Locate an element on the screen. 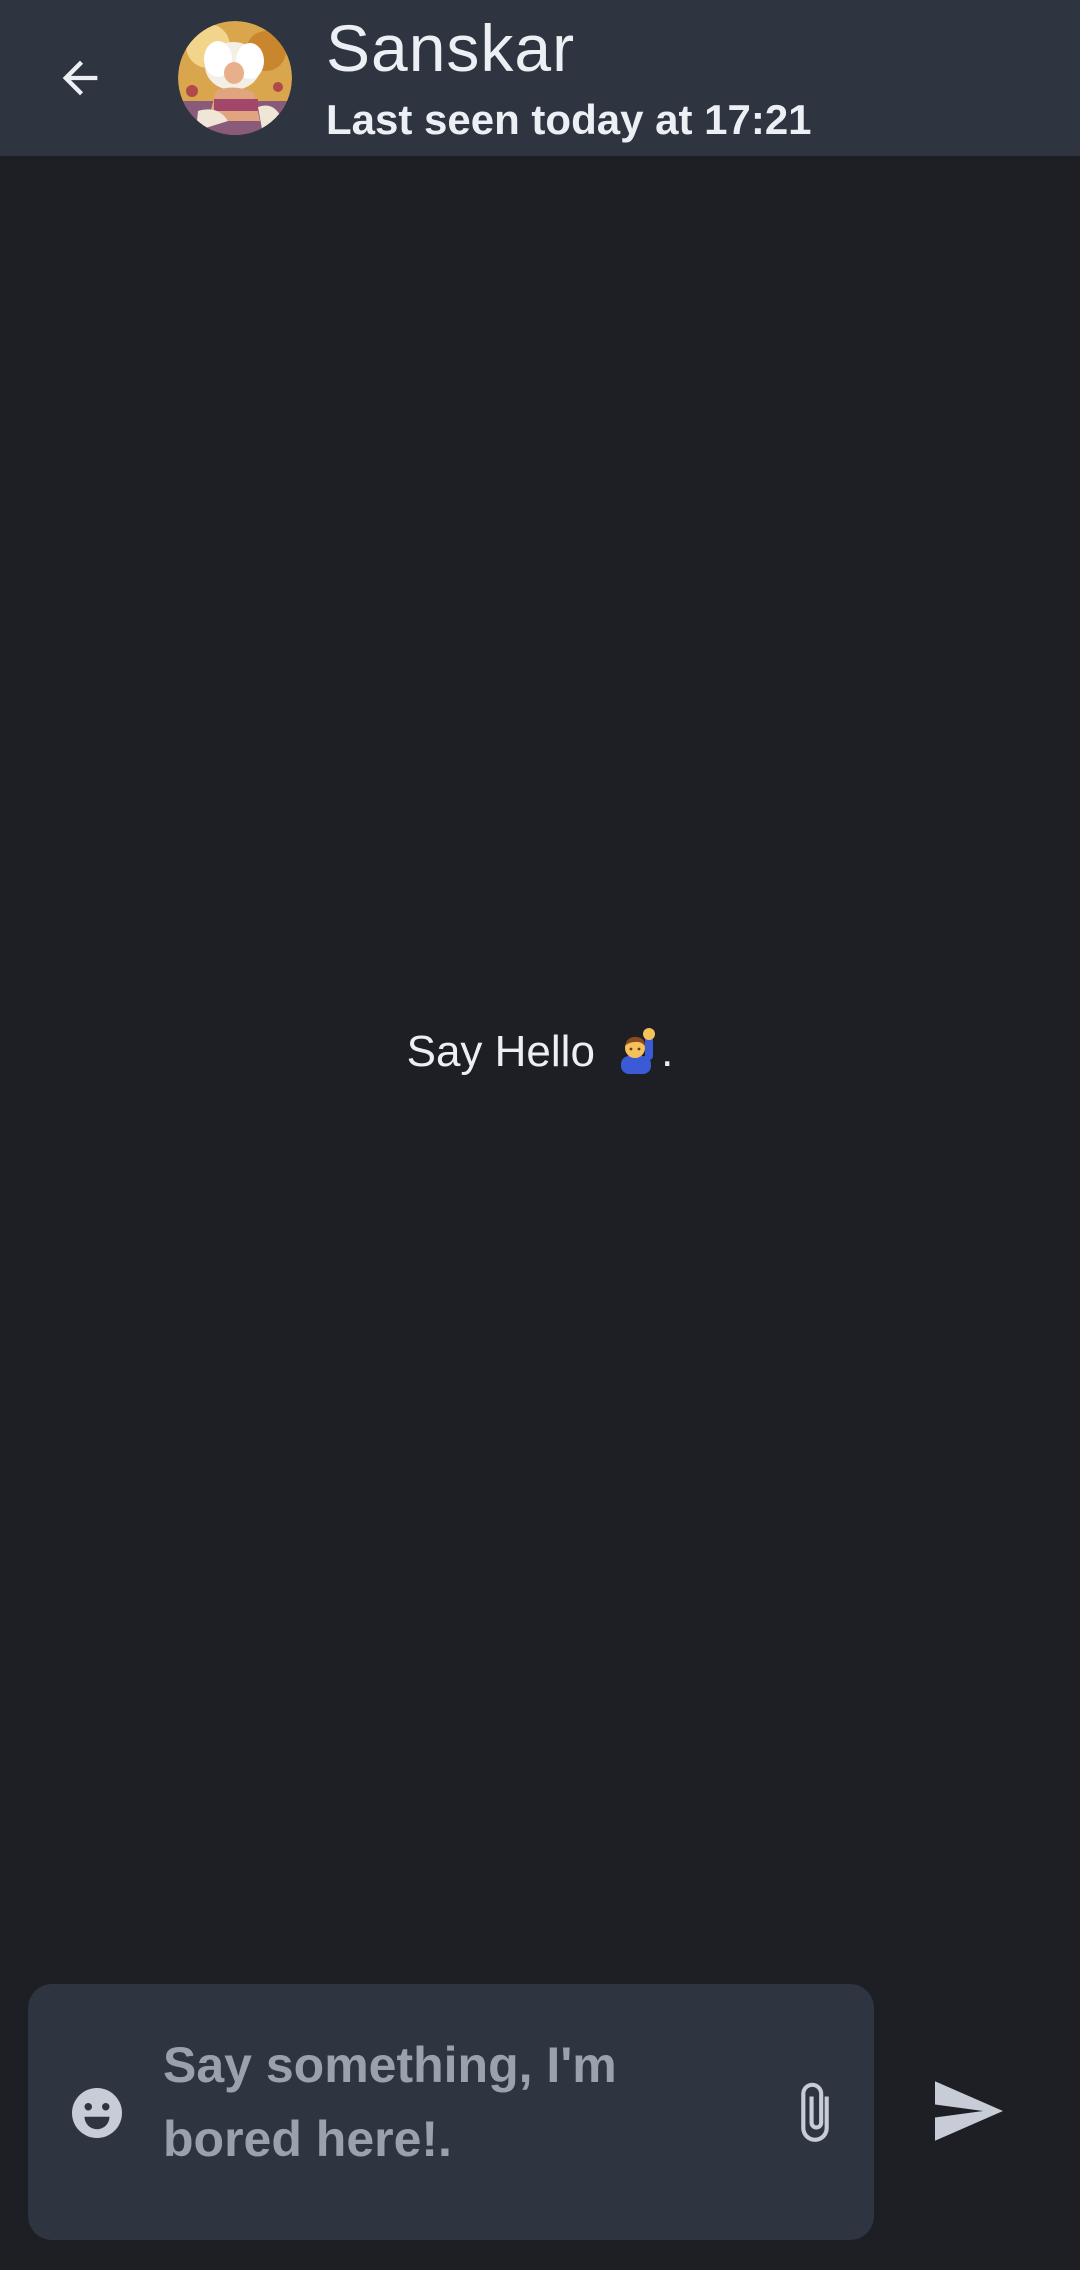 Image resolution: width=1080 pixels, height=2270 pixels. last-seen-status: Last seen today at 17:21 is located at coordinates (569, 119).